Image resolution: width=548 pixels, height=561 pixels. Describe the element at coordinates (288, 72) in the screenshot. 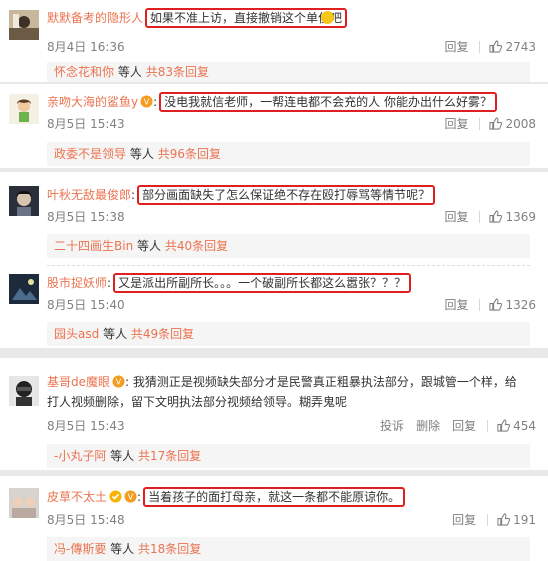

I see `reply-summary: 怀念花和你 等人 共83条回复` at that location.